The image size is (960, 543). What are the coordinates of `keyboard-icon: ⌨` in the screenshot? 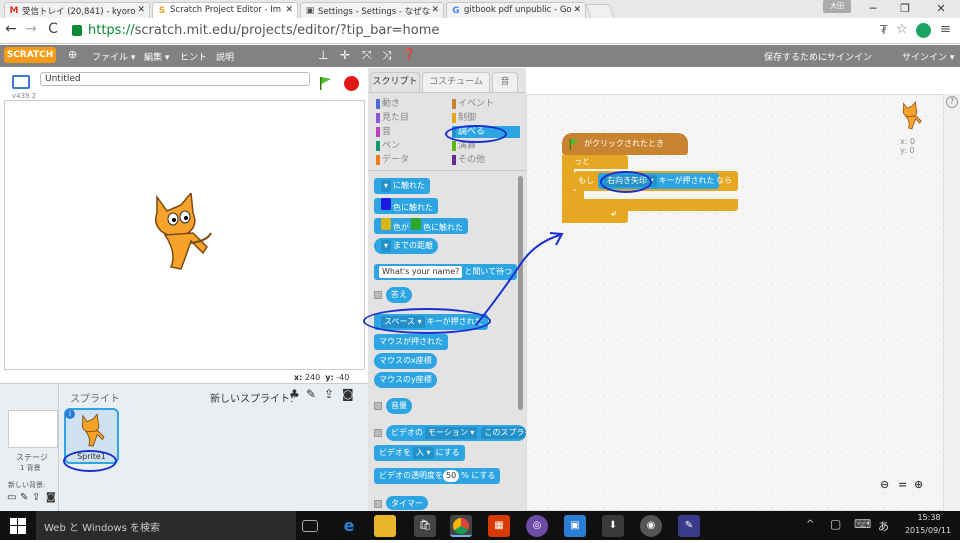 It's located at (862, 524).